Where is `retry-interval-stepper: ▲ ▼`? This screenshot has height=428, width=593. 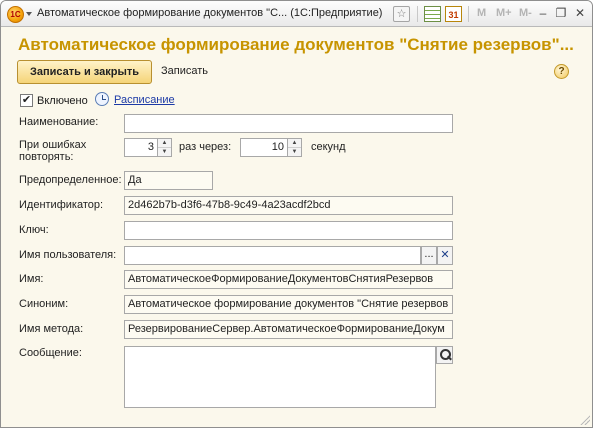 retry-interval-stepper: ▲ ▼ is located at coordinates (295, 147).